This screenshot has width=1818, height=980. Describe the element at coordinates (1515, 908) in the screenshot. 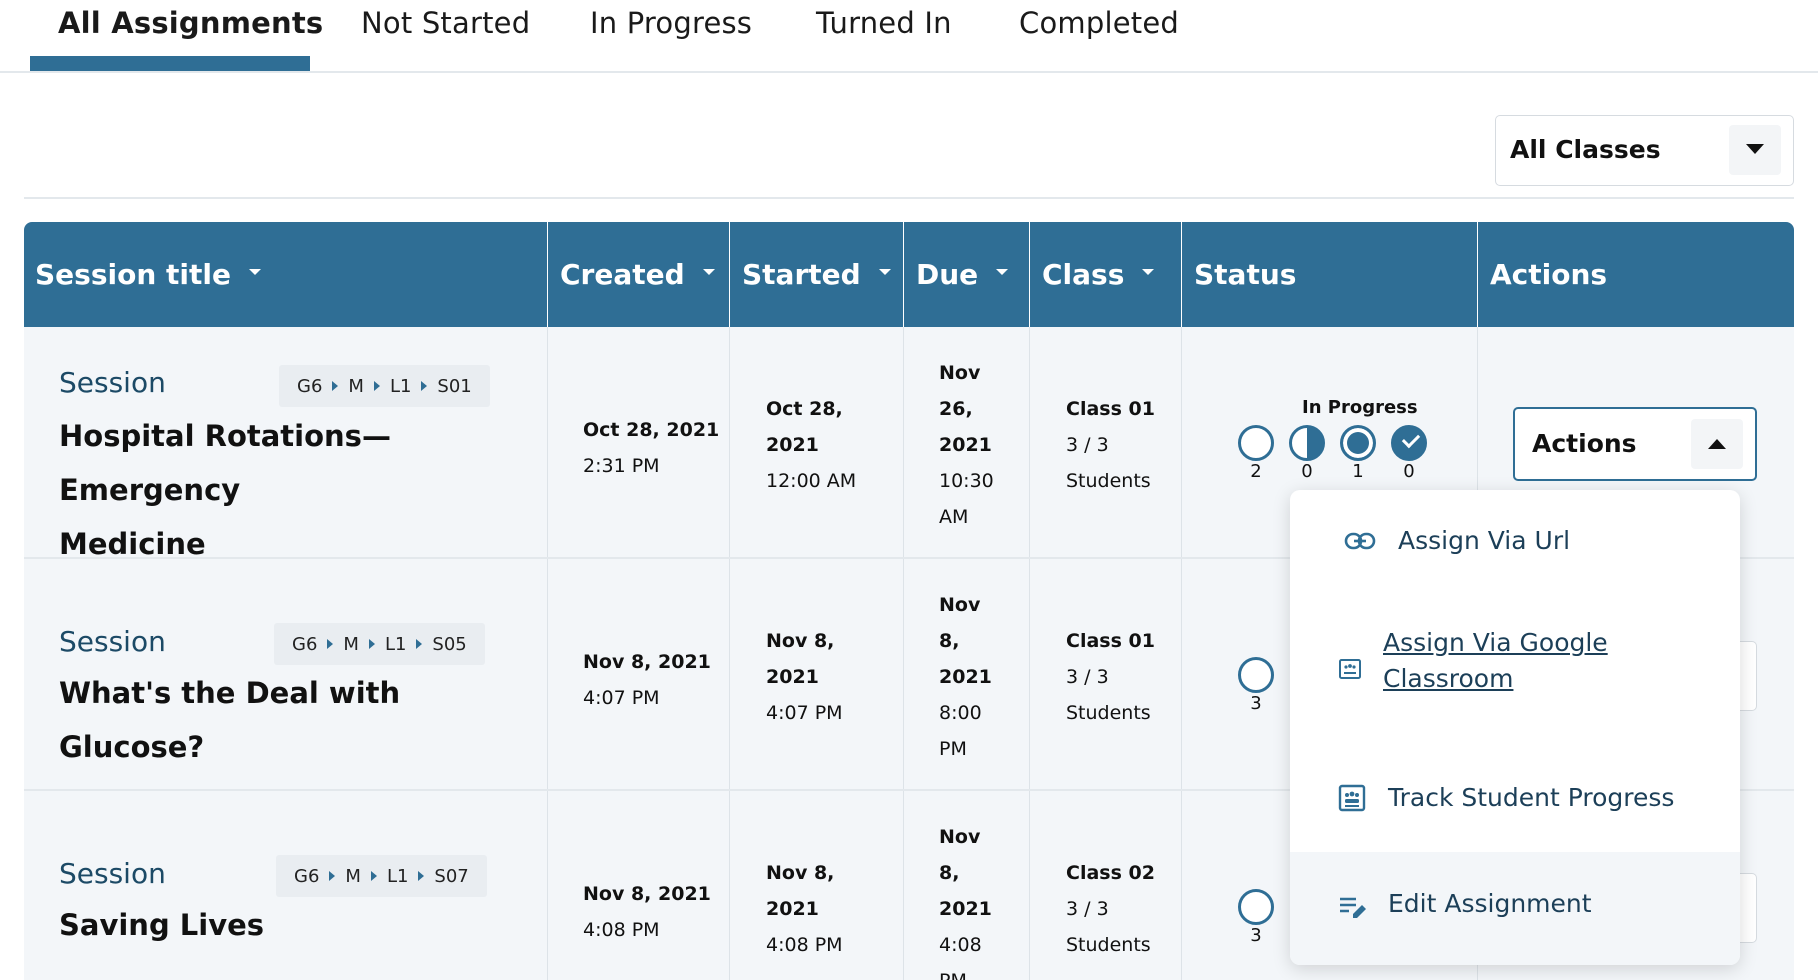

I see `menu-item-edit-assignment: Edit Assignment` at that location.